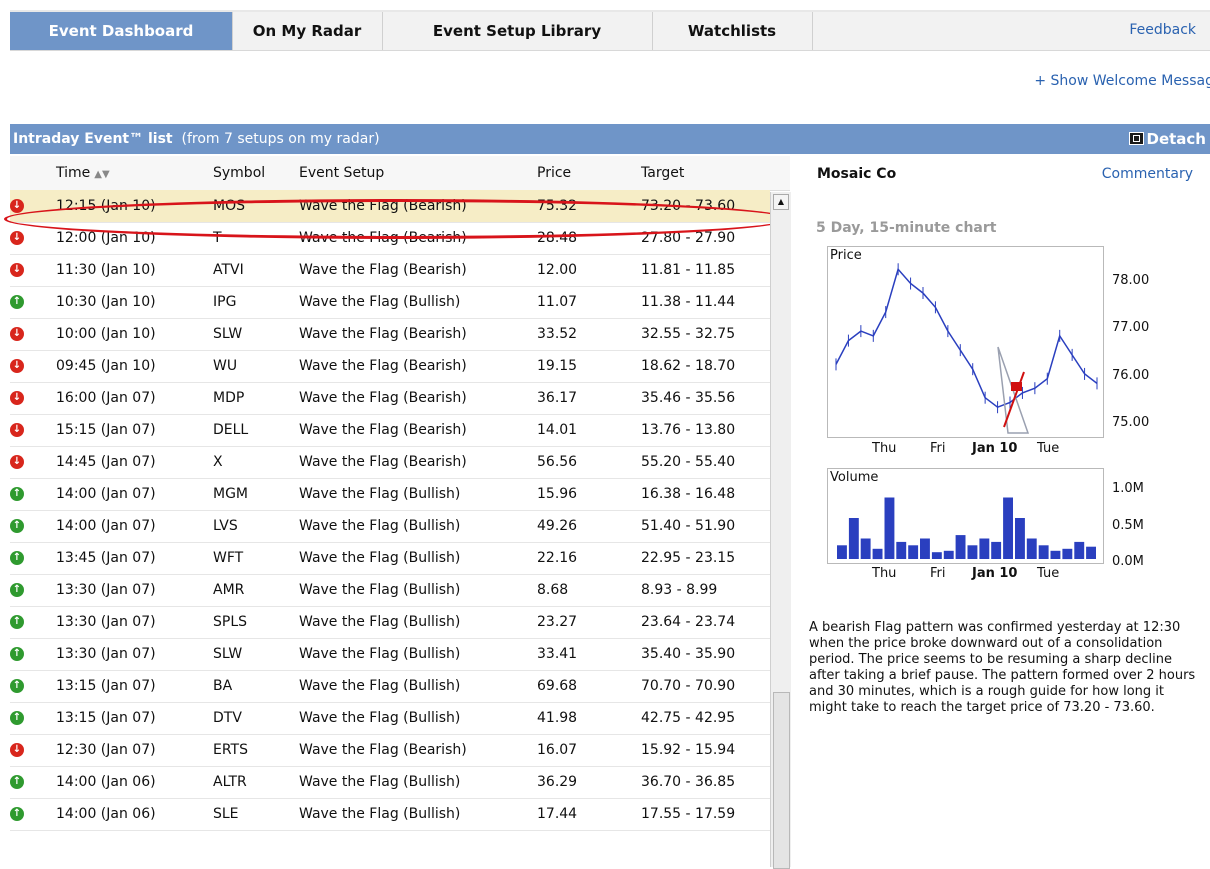 The height and width of the screenshot is (869, 1210). What do you see at coordinates (995, 573) in the screenshot?
I see `volume-xtick-jan10: Jan 10` at bounding box center [995, 573].